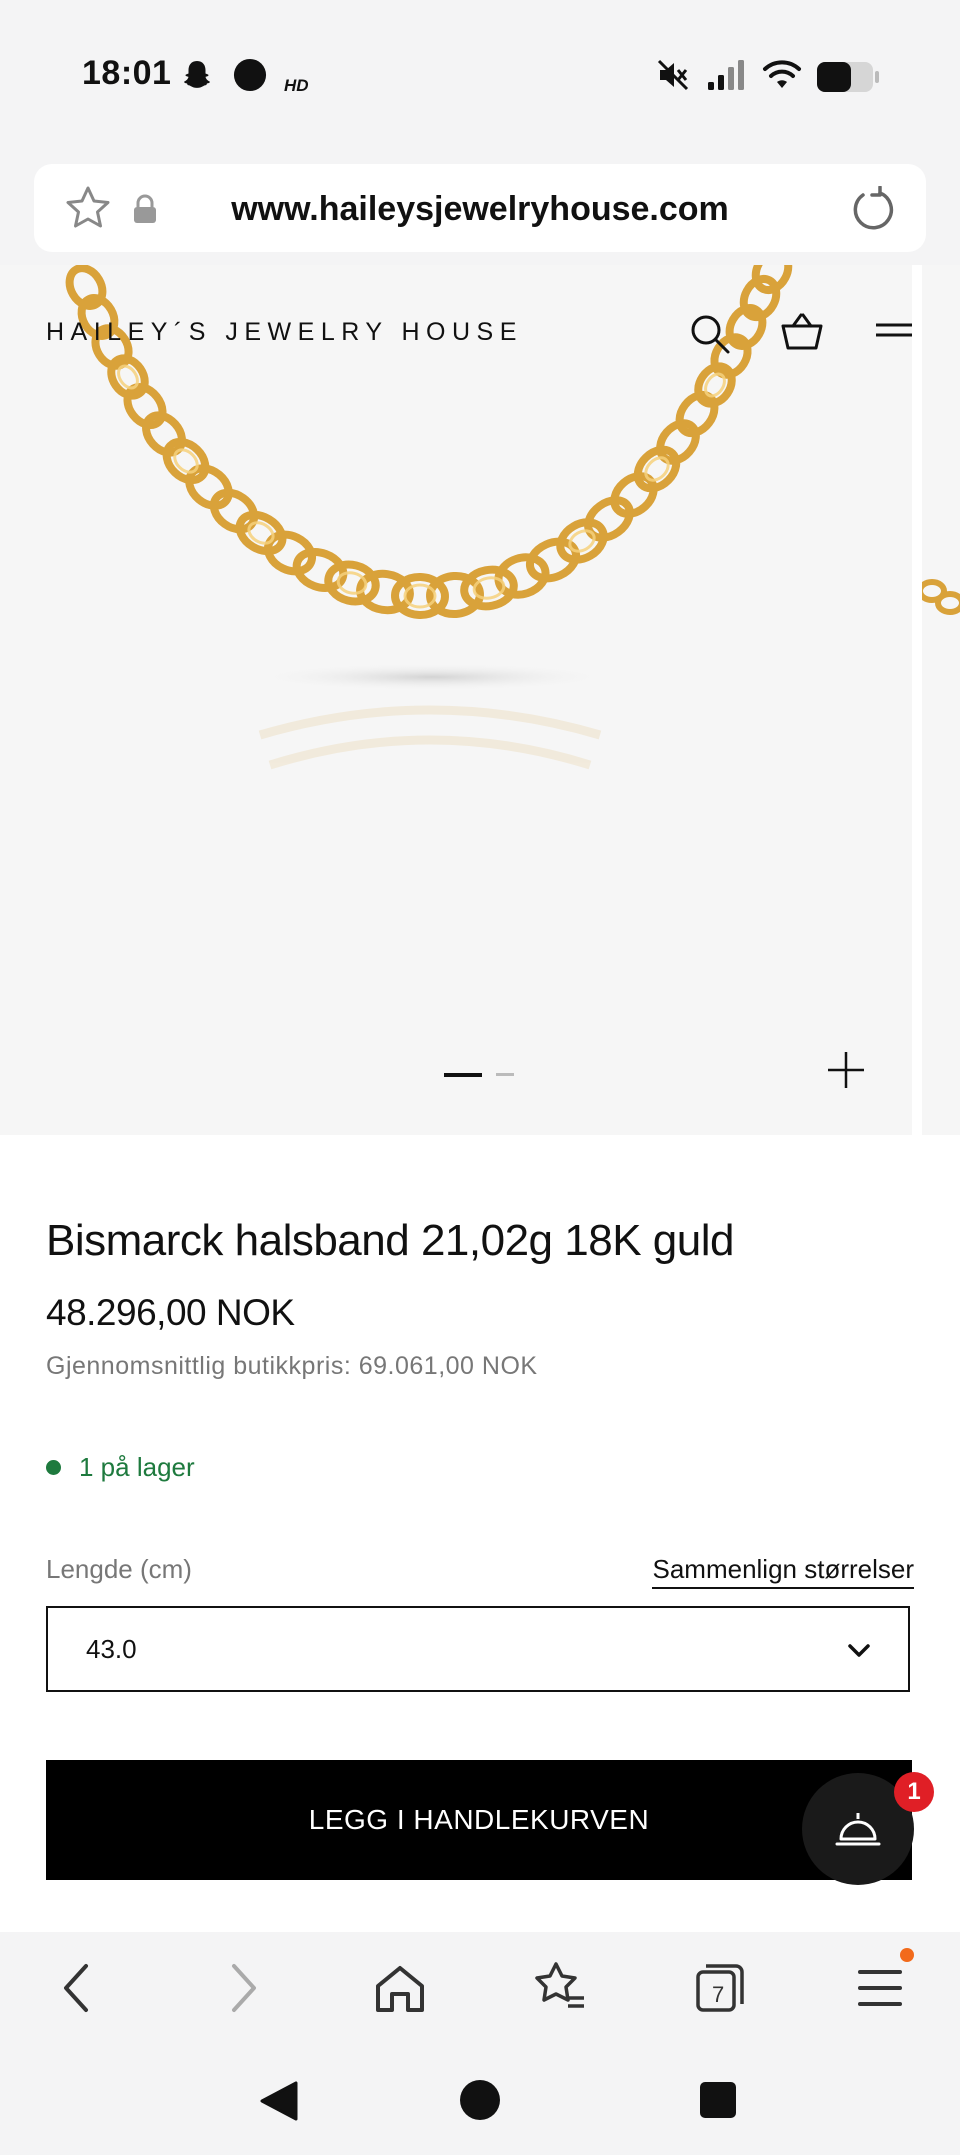  What do you see at coordinates (284, 332) in the screenshot?
I see `site-logo: HAILEY´S JEWELRY HOUSE` at bounding box center [284, 332].